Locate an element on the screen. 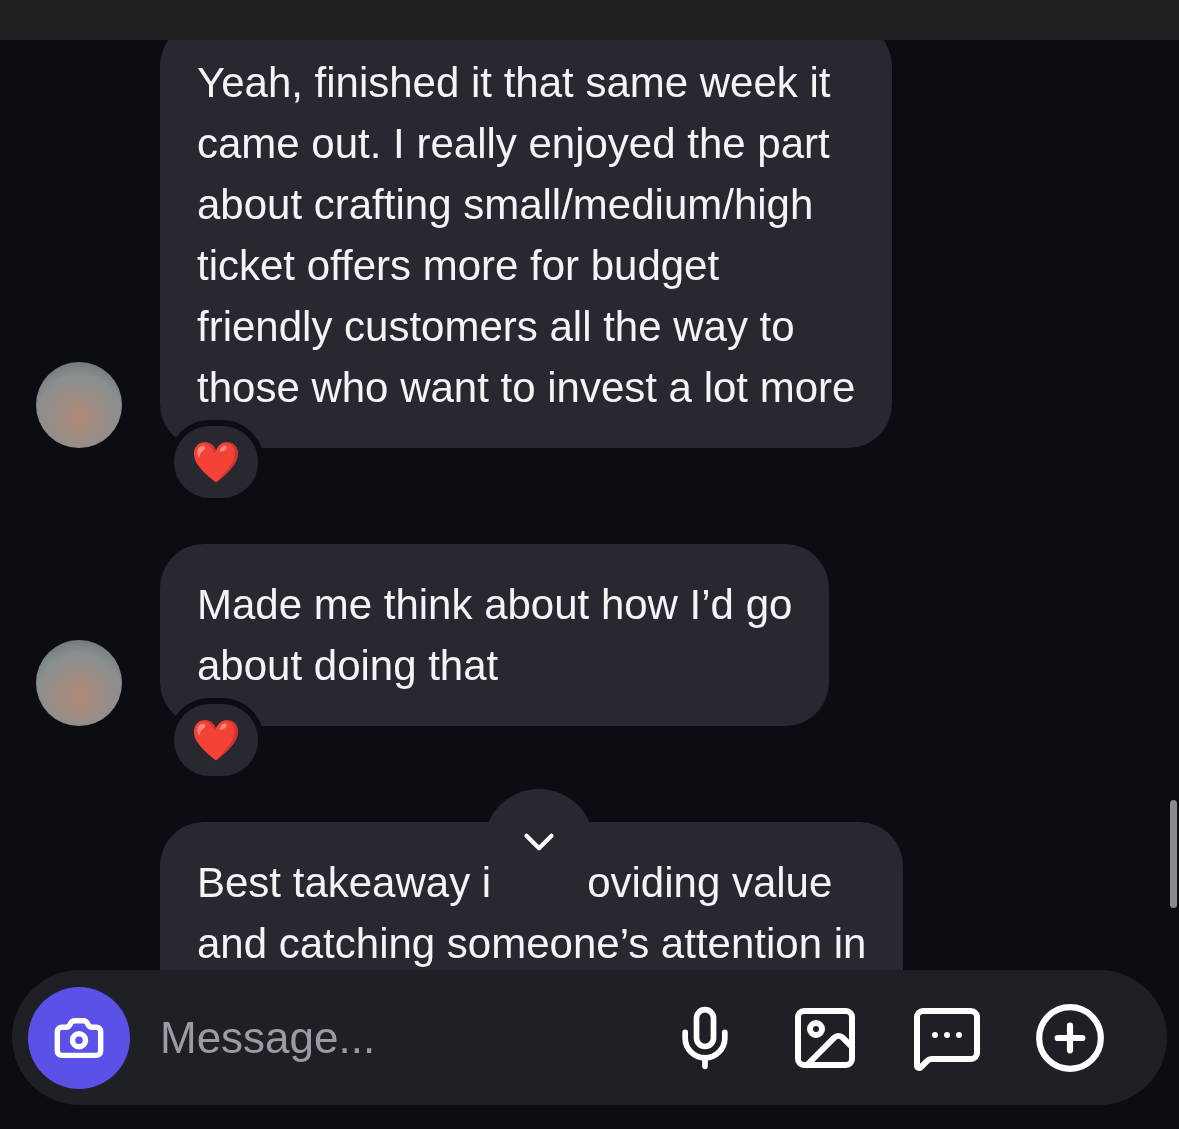 The width and height of the screenshot is (1179, 1129). message-text: Made me think about how I’d go about doing that is located at coordinates (495, 635).